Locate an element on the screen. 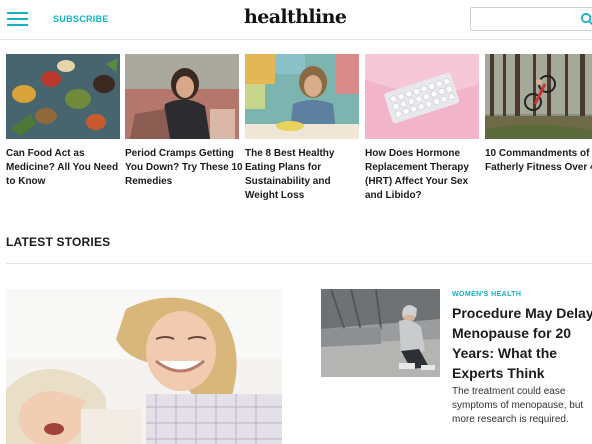 The width and height of the screenshot is (592, 444). search-icon is located at coordinates (586, 19).